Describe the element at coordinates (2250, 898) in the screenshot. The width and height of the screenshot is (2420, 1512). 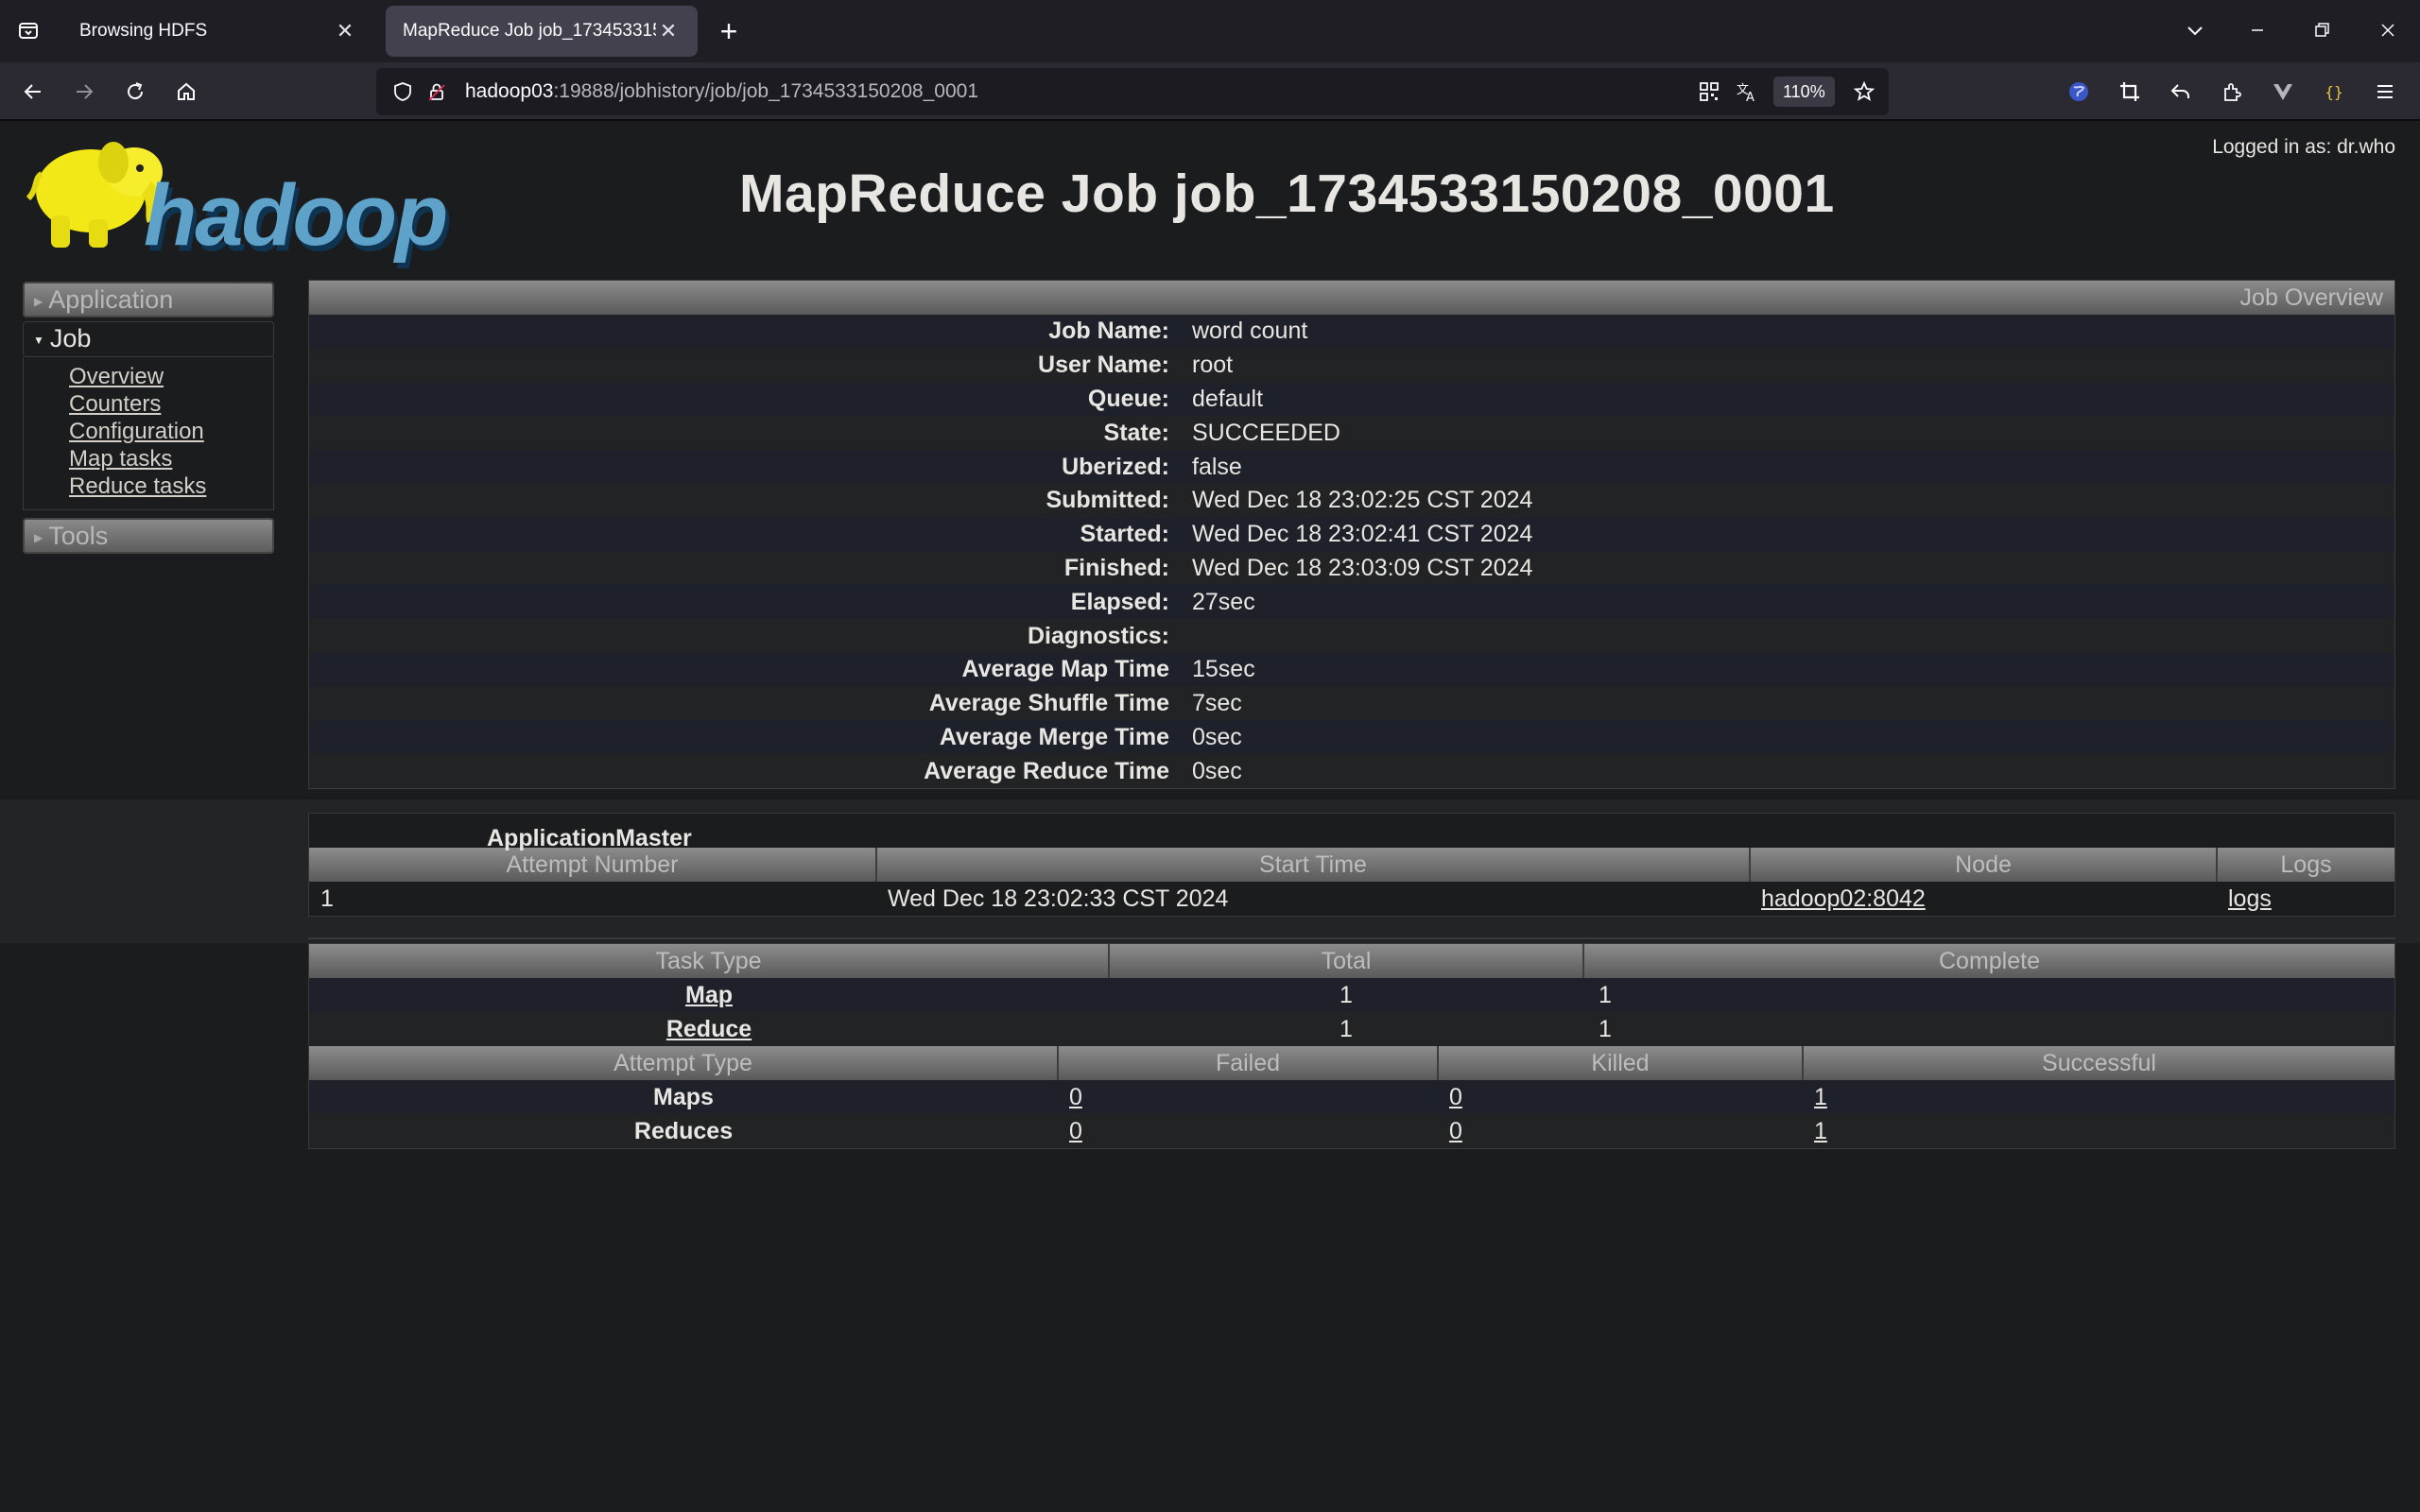
I see `logs-link: logs` at that location.